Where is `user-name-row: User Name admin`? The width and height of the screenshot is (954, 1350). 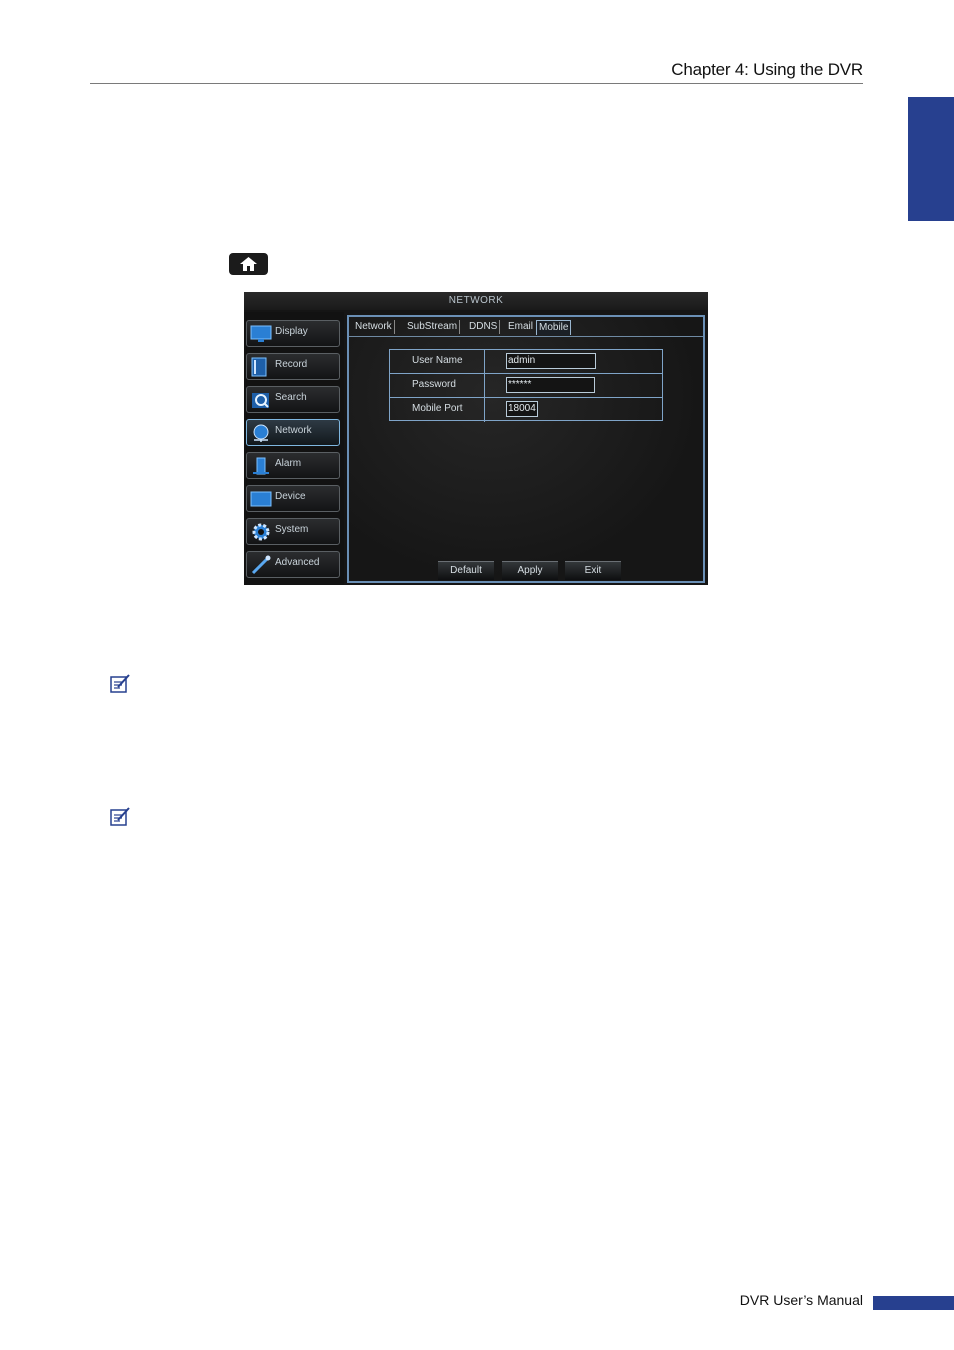
user-name-row: User Name admin is located at coordinates (526, 362).